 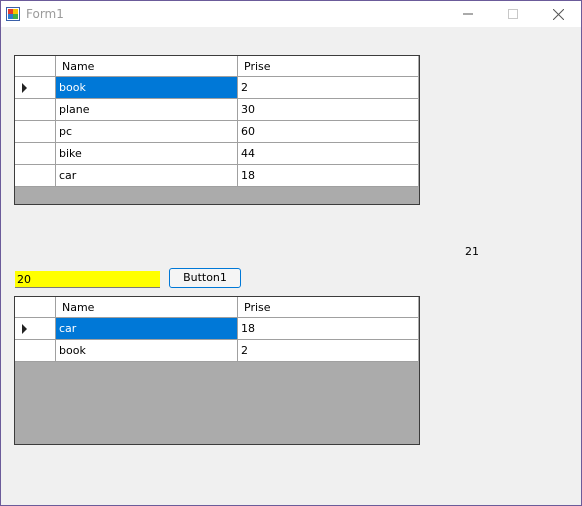 I want to click on minimize-button, so click(x=468, y=14).